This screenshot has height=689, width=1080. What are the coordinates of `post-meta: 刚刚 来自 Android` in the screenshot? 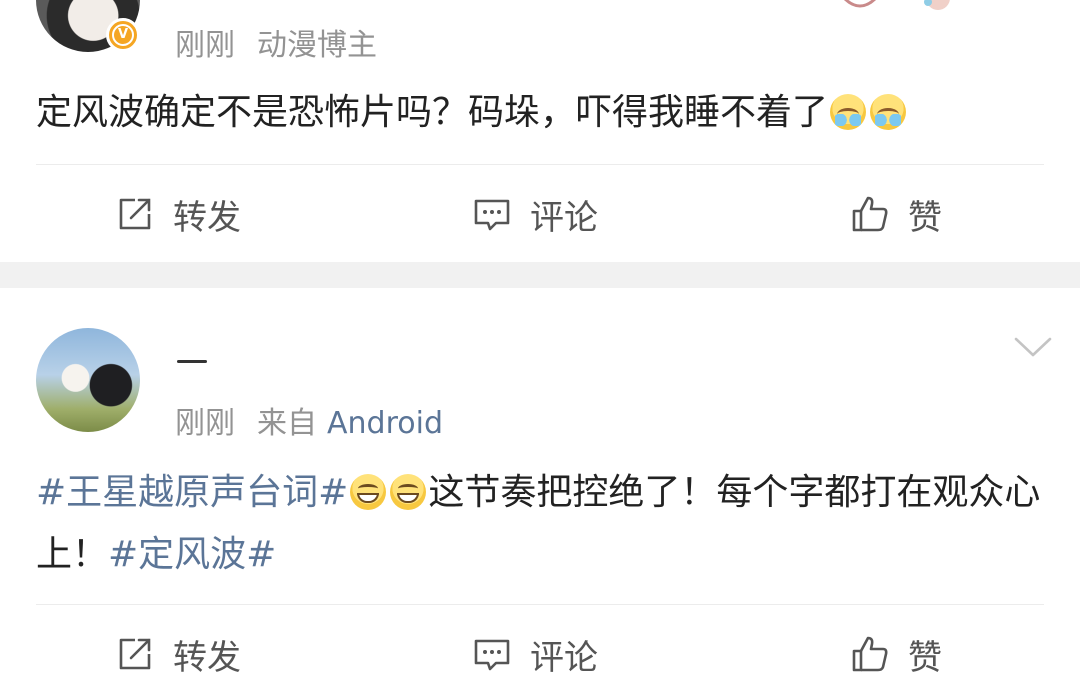 It's located at (309, 420).